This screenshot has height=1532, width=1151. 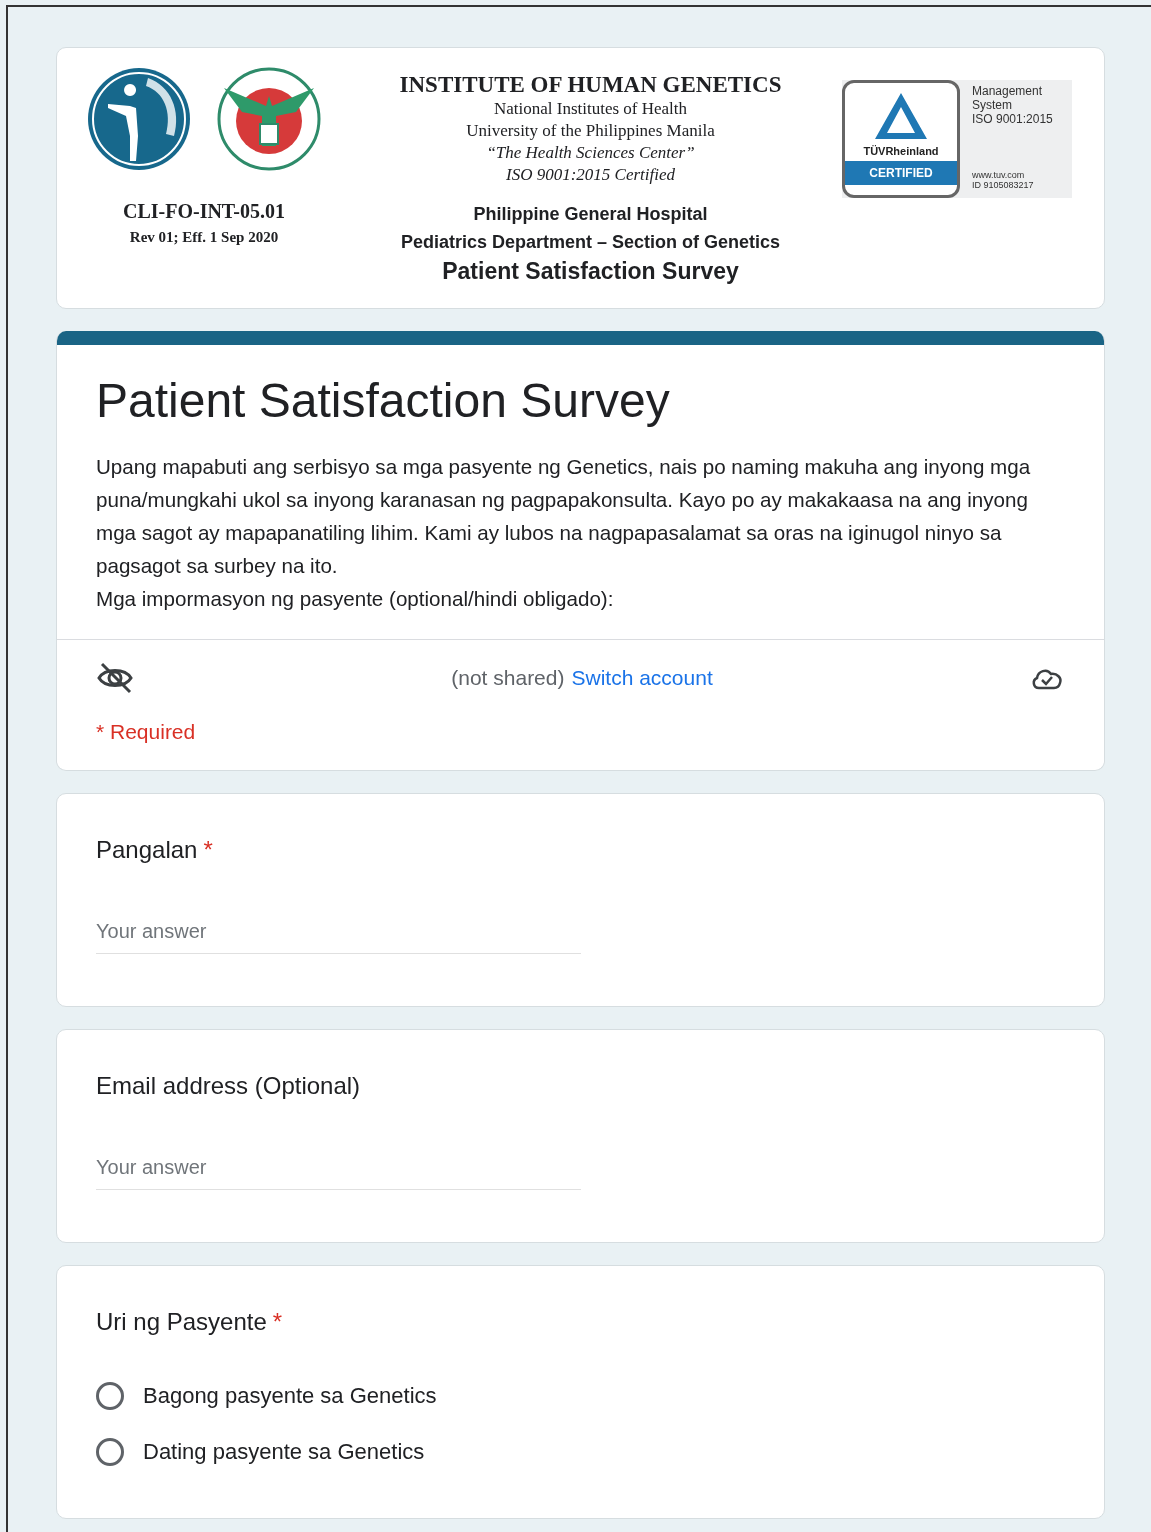 I want to click on account-status: (not shared), so click(x=508, y=678).